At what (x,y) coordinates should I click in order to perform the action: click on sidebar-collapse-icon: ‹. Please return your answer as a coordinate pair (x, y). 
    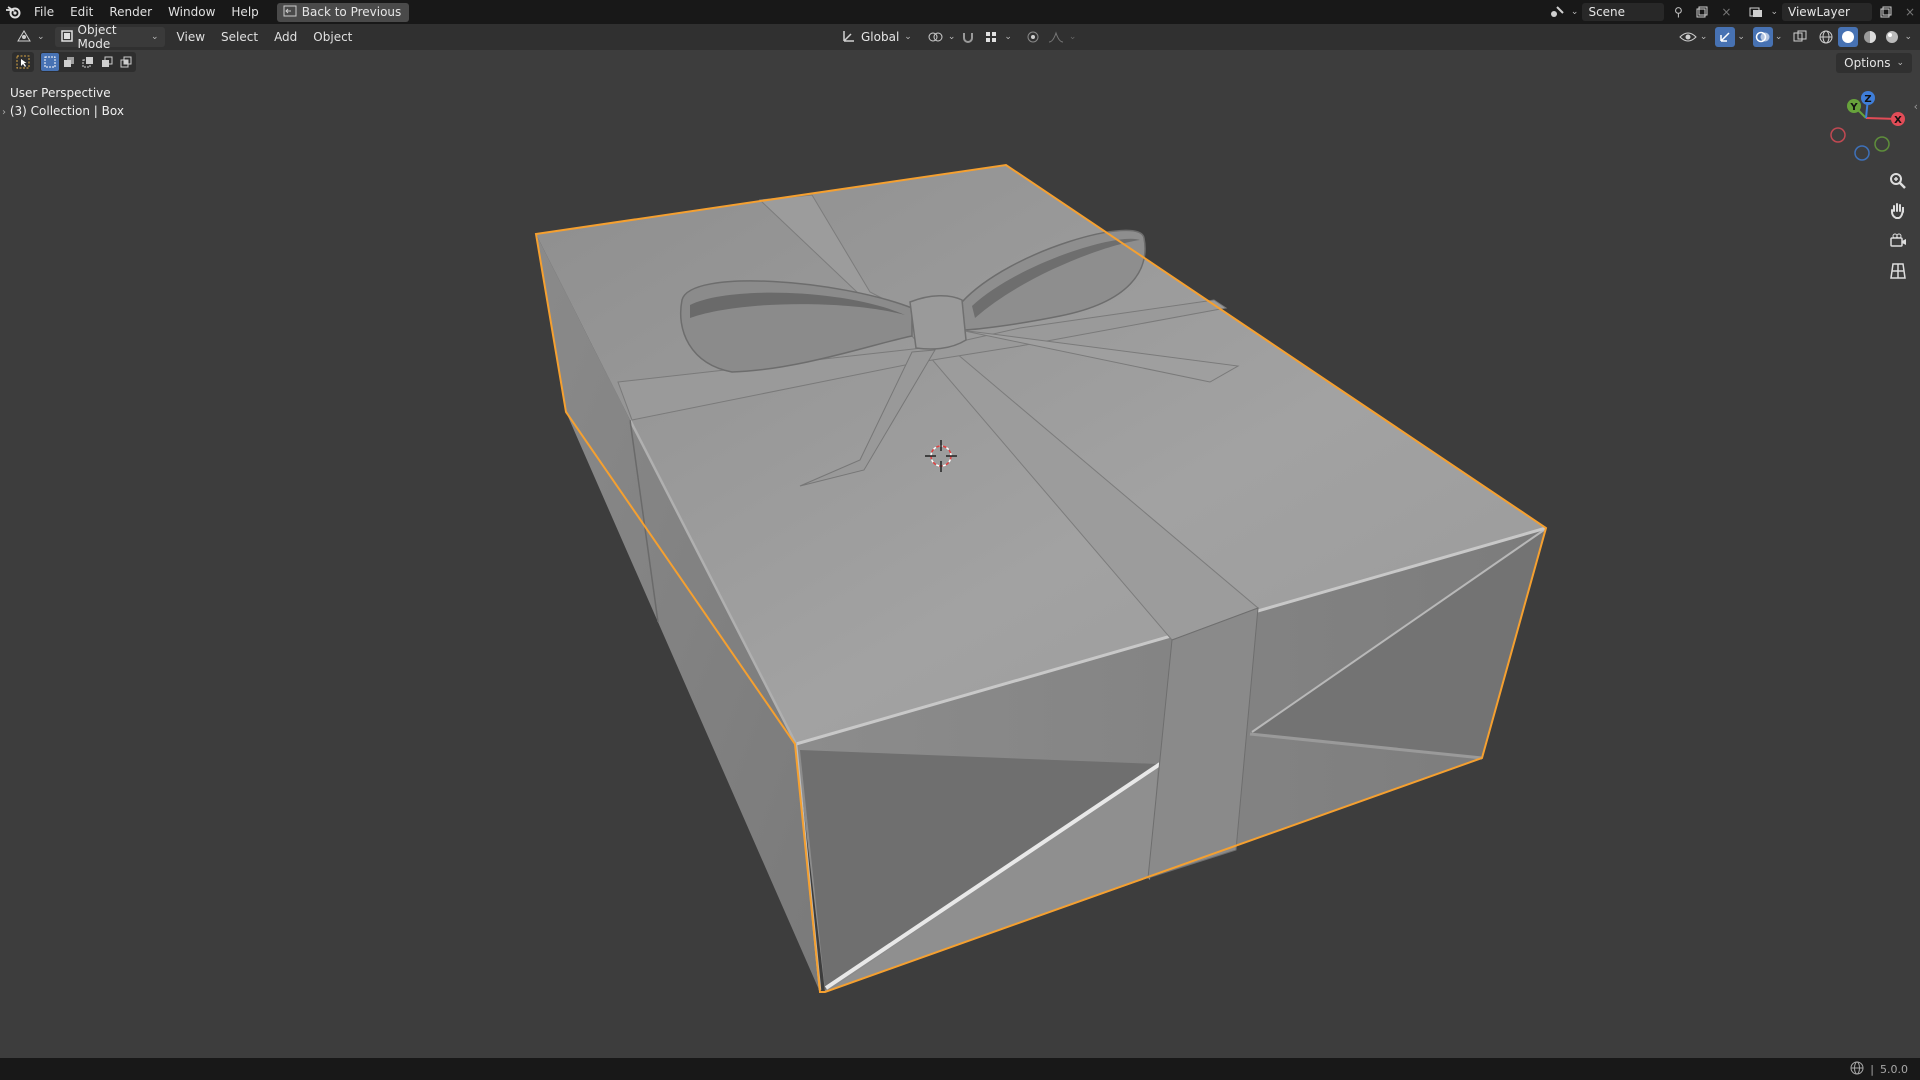
    Looking at the image, I should click on (1916, 106).